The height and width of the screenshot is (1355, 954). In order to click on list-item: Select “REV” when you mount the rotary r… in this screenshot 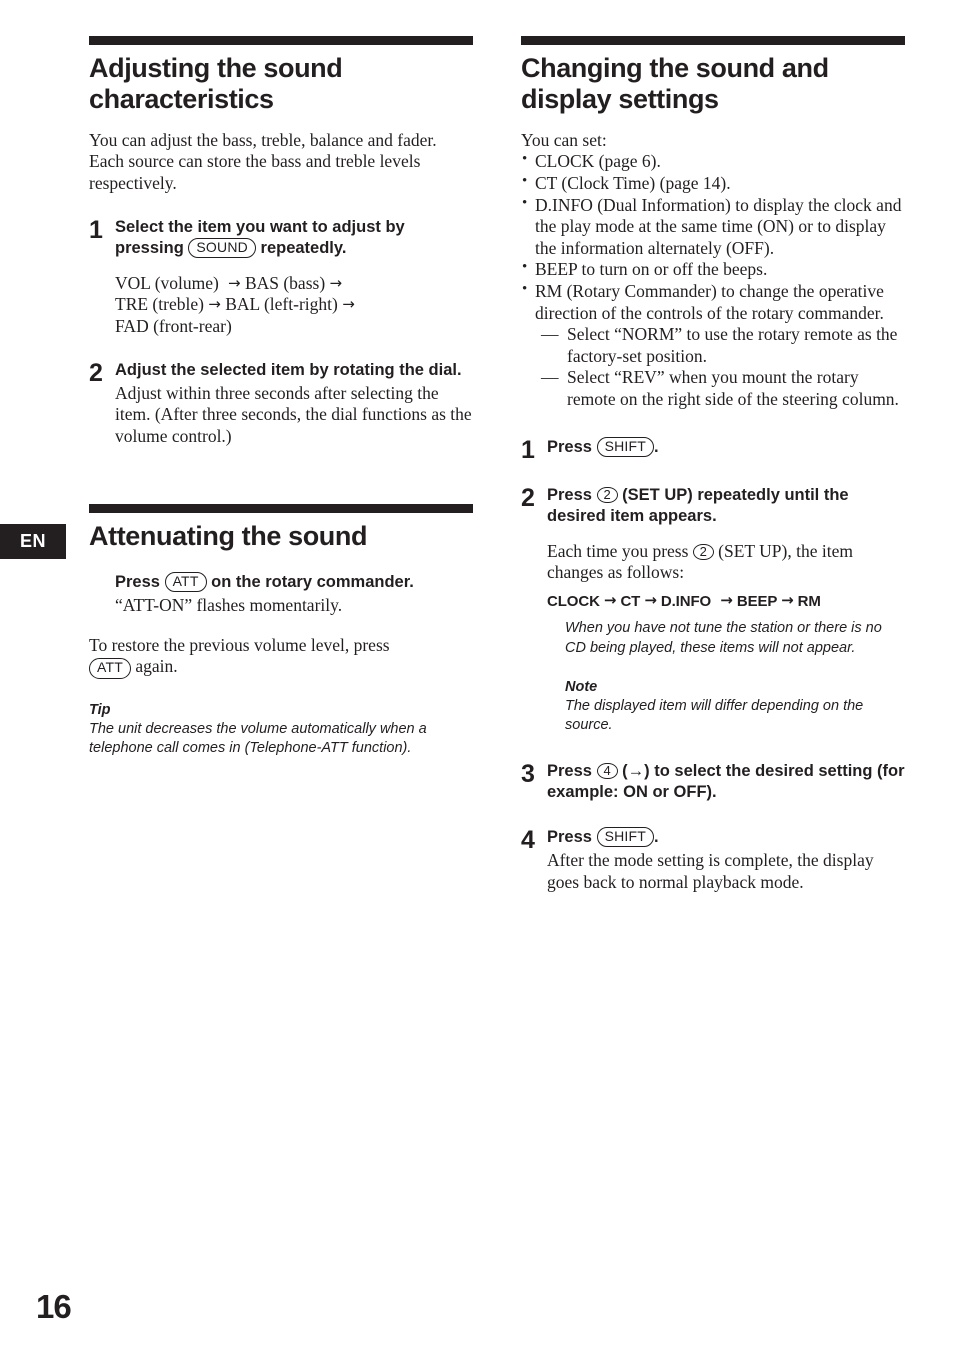, I will do `click(723, 388)`.